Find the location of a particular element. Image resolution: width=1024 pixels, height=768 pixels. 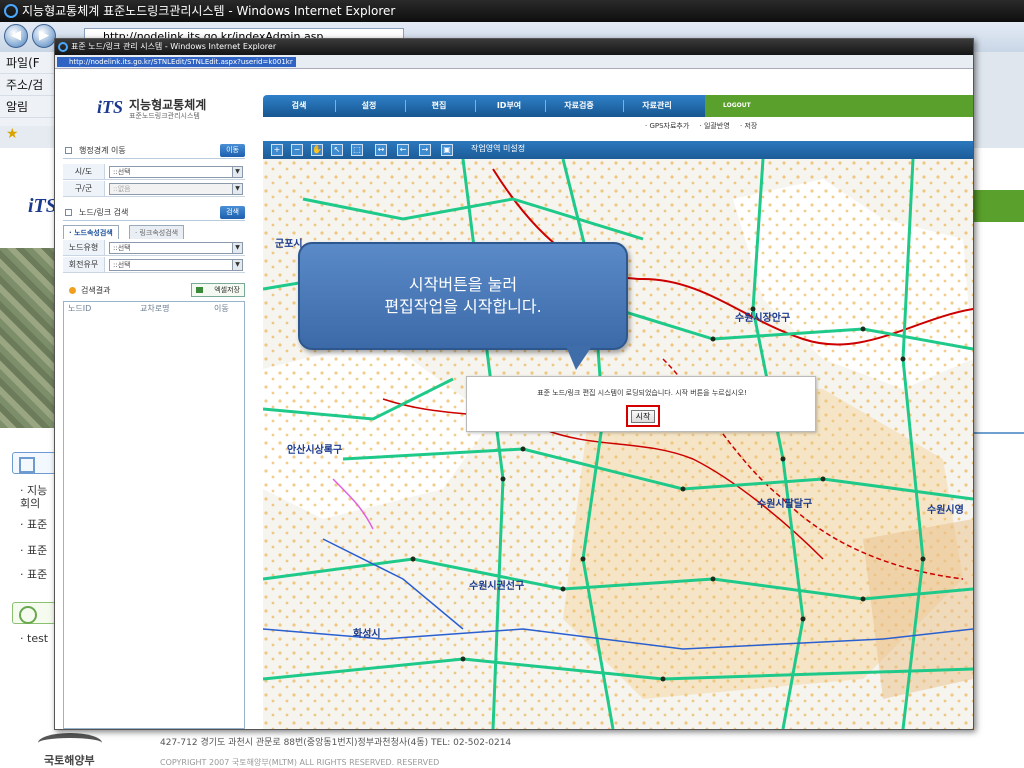

gugun-label: 구/군 is located at coordinates (84, 188).